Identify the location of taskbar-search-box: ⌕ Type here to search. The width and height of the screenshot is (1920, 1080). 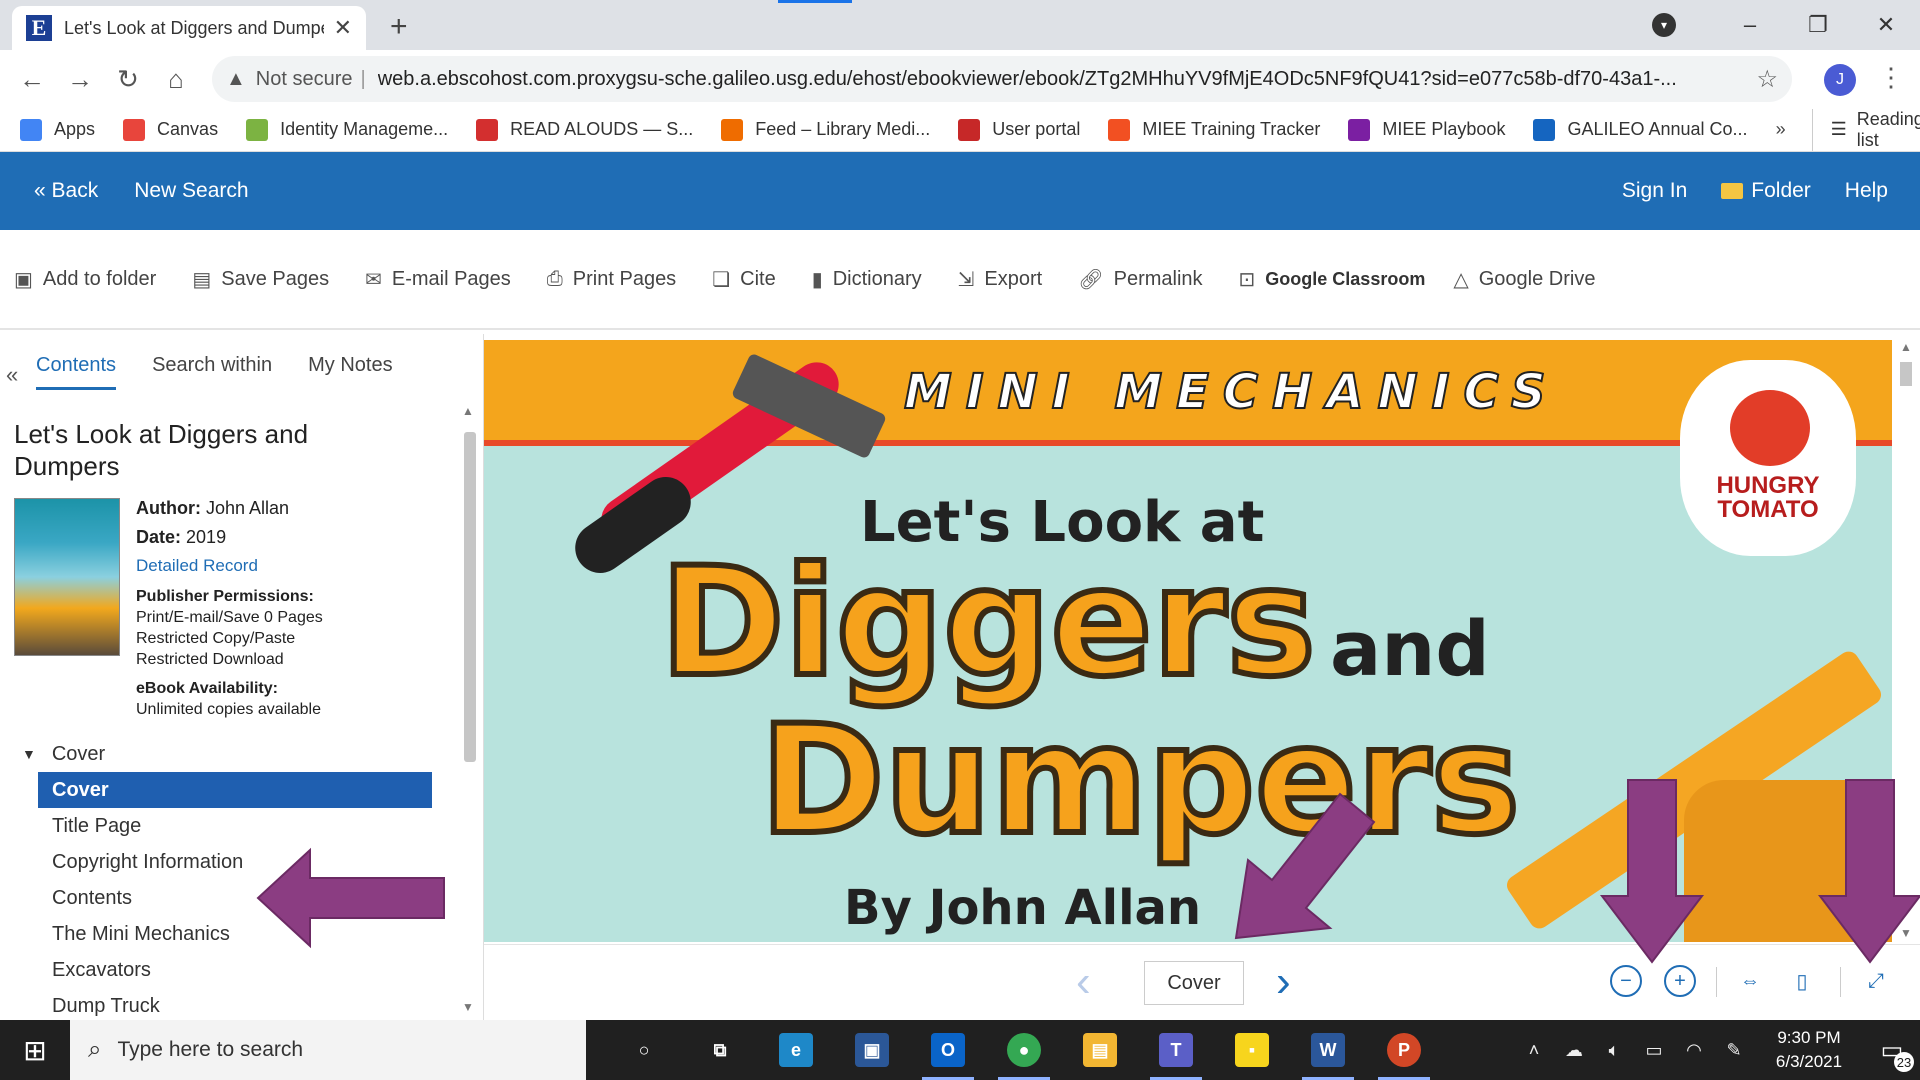
(328, 1050).